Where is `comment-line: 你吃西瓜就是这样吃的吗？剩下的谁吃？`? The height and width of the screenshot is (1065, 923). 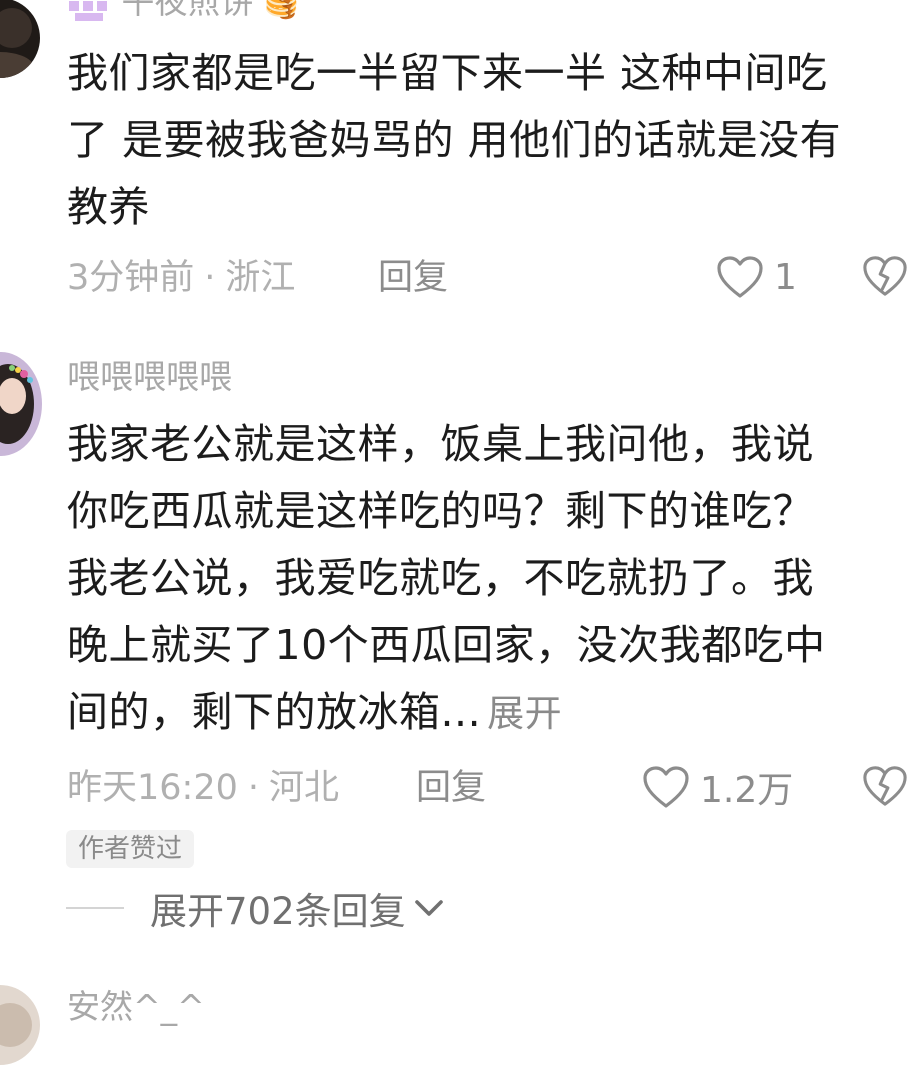 comment-line: 你吃西瓜就是这样吃的吗？剩下的谁吃？ is located at coordinates (440, 511).